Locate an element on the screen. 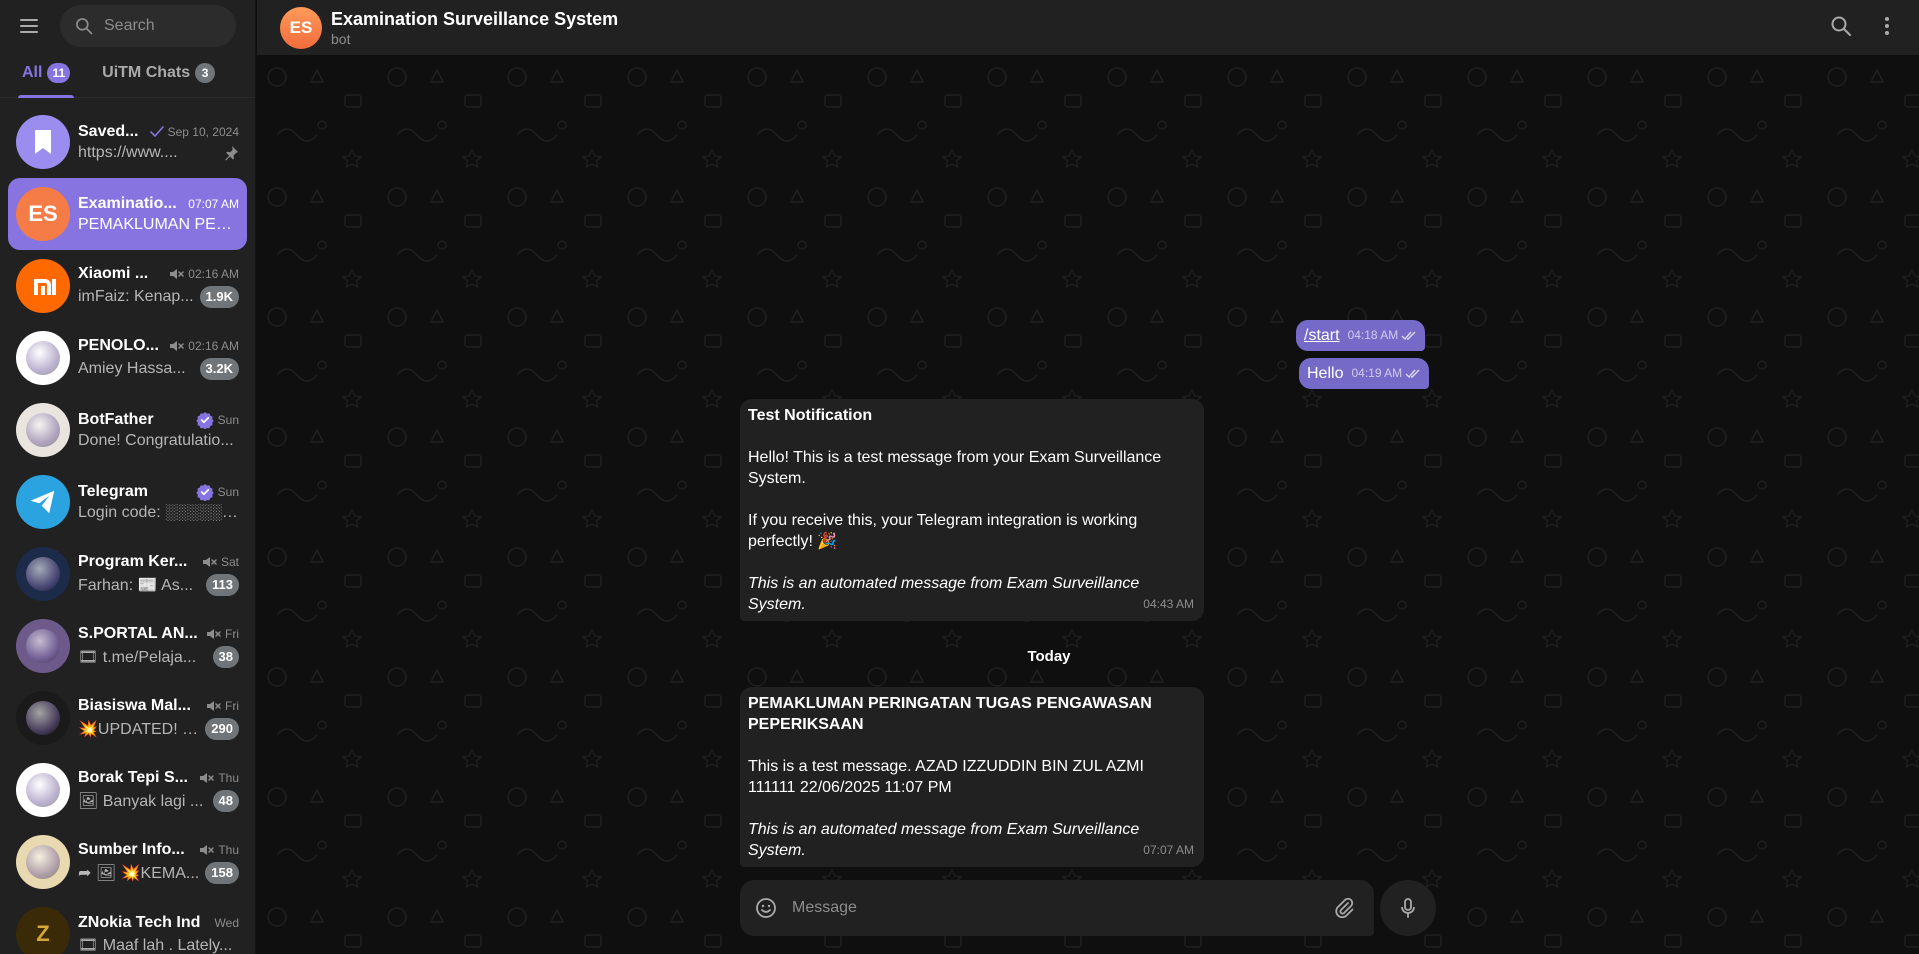  message-time: 07:07 AM is located at coordinates (1168, 850).